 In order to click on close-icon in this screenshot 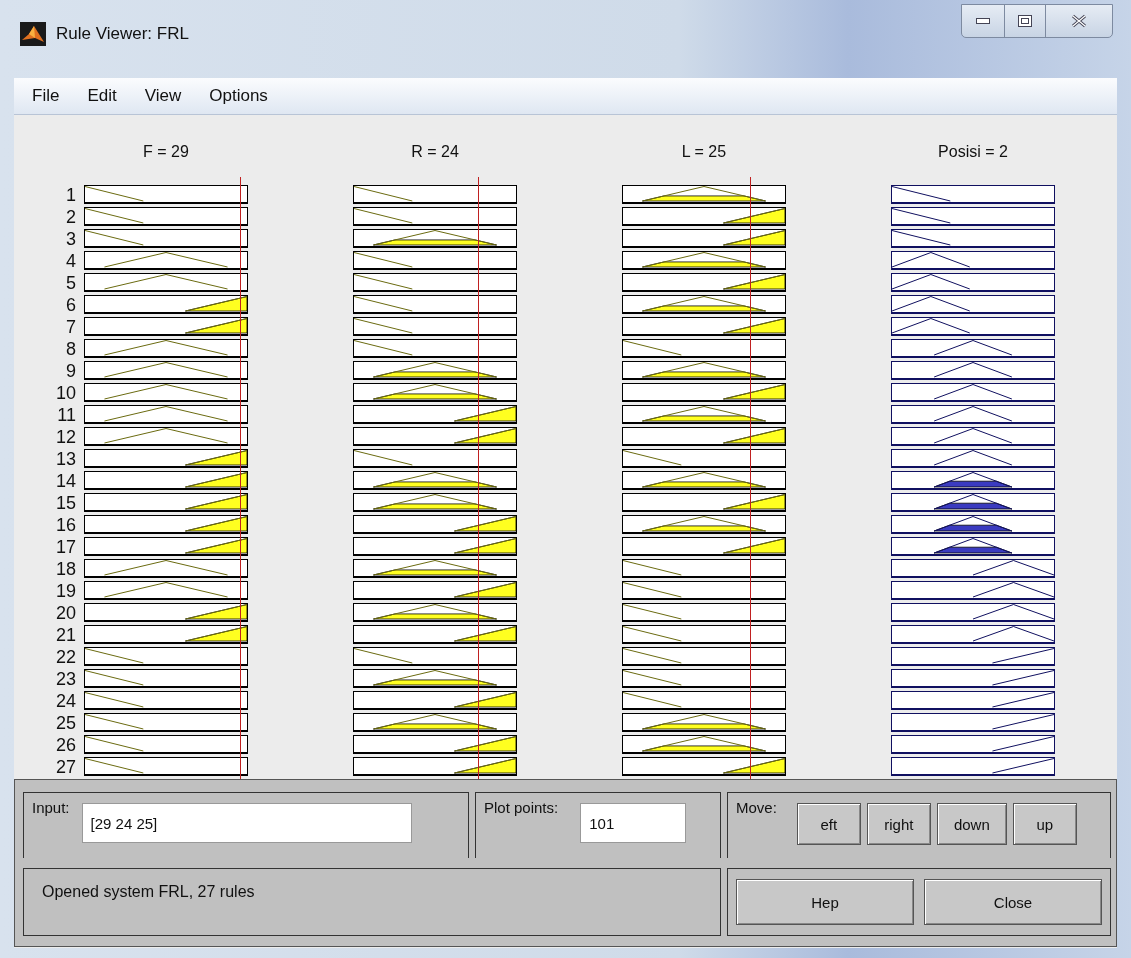, I will do `click(1079, 21)`.